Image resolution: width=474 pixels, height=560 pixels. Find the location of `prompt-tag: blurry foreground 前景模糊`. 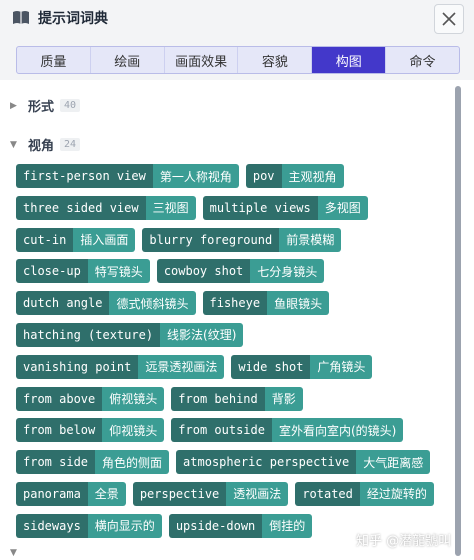

prompt-tag: blurry foreground 前景模糊 is located at coordinates (242, 239).